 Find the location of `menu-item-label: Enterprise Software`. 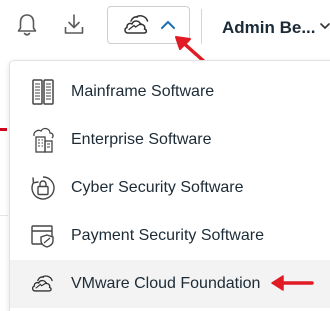

menu-item-label: Enterprise Software is located at coordinates (141, 139).